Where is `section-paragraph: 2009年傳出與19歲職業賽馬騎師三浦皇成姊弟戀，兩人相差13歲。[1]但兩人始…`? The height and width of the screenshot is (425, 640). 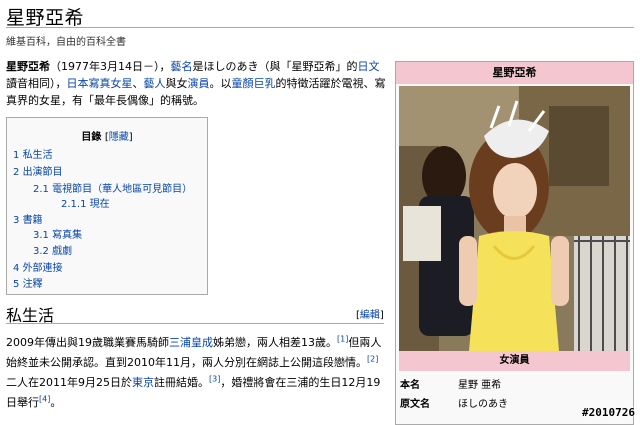 section-paragraph: 2009年傳出與19歲職業賽馬騎師三浦皇成姊弟戀，兩人相差13歲。[1]但兩人始… is located at coordinates (196, 373).